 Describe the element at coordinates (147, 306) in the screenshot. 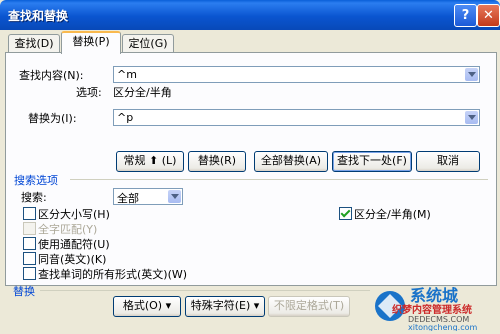

I see `format-button: 格式(O) ▾` at that location.